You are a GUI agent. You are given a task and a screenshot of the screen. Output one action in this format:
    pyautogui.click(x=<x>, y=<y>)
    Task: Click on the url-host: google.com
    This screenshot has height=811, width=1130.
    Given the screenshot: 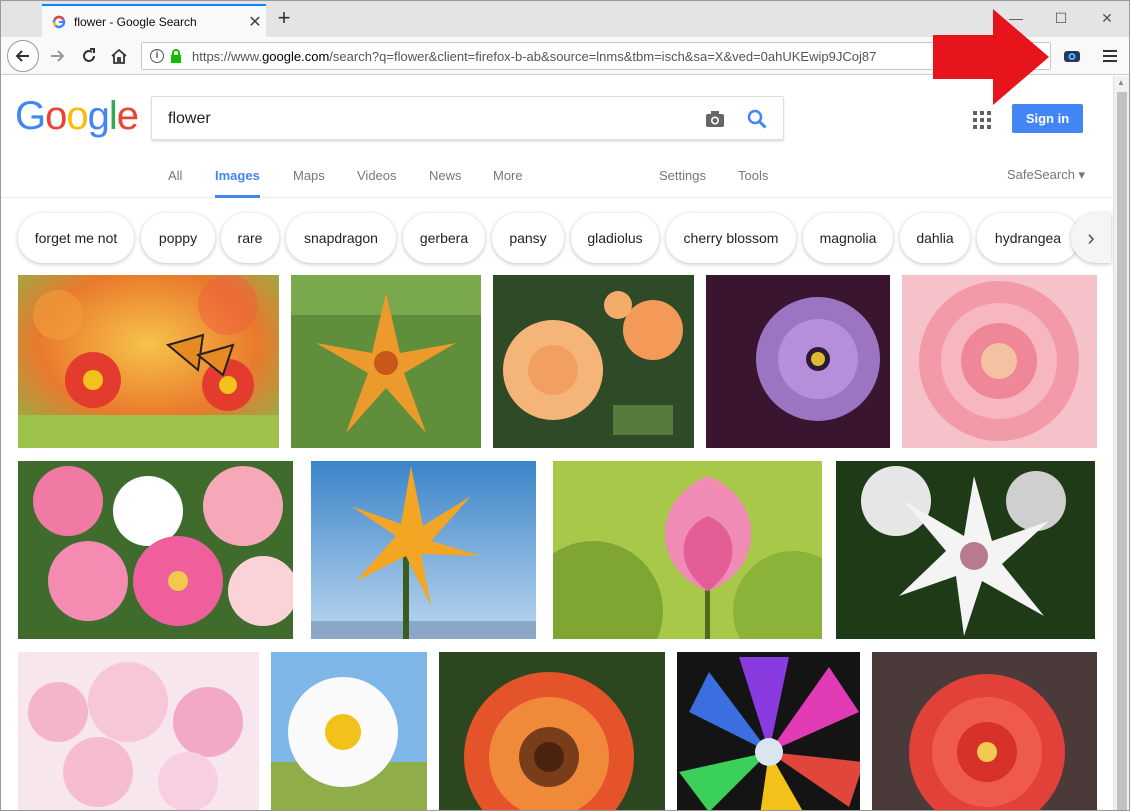 What is the action you would take?
    pyautogui.click(x=296, y=56)
    